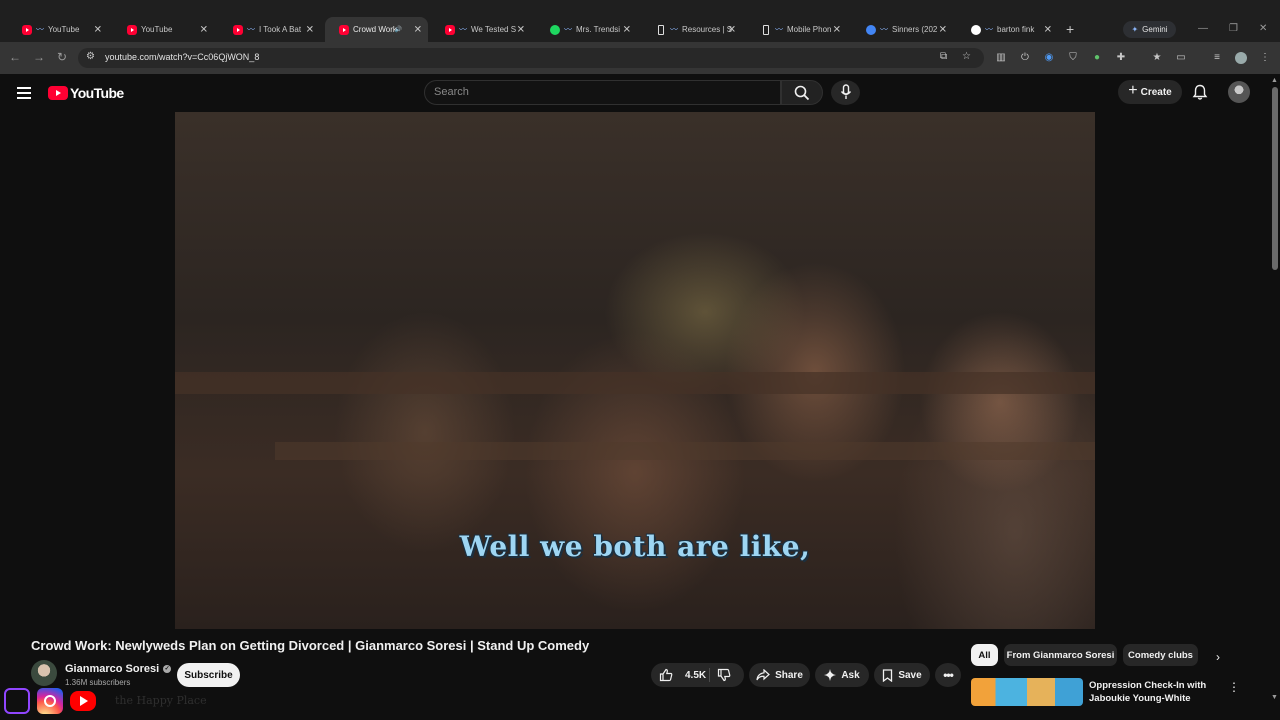  I want to click on tab-mrs-trendsi: 〰 Mrs. Trendsi ✕, so click(586, 29).